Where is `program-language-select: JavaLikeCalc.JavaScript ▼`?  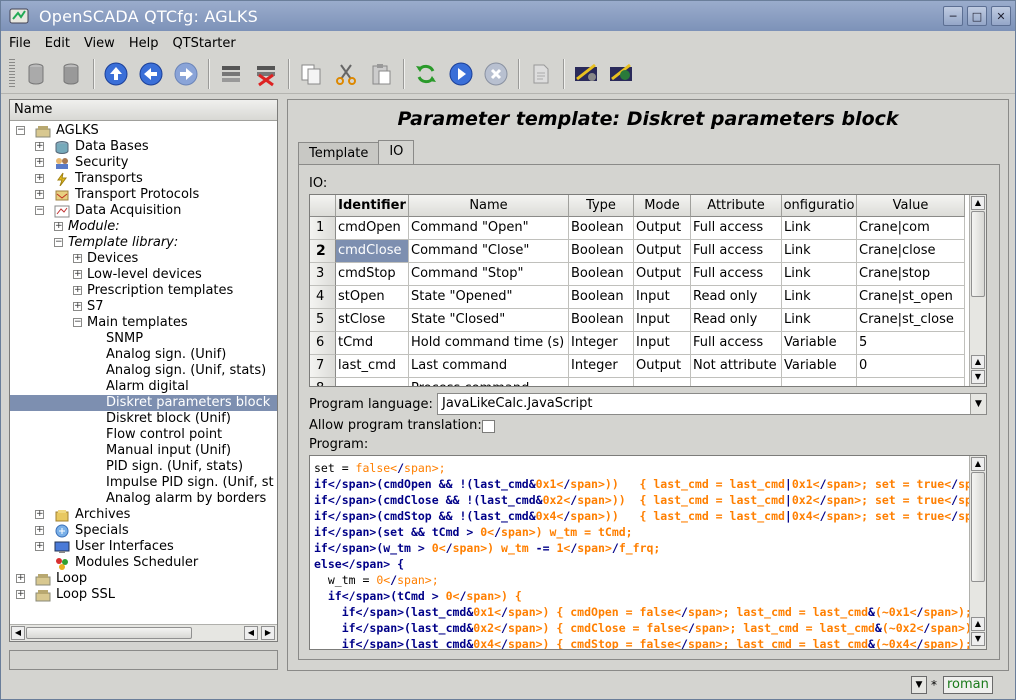 program-language-select: JavaLikeCalc.JavaScript ▼ is located at coordinates (712, 404).